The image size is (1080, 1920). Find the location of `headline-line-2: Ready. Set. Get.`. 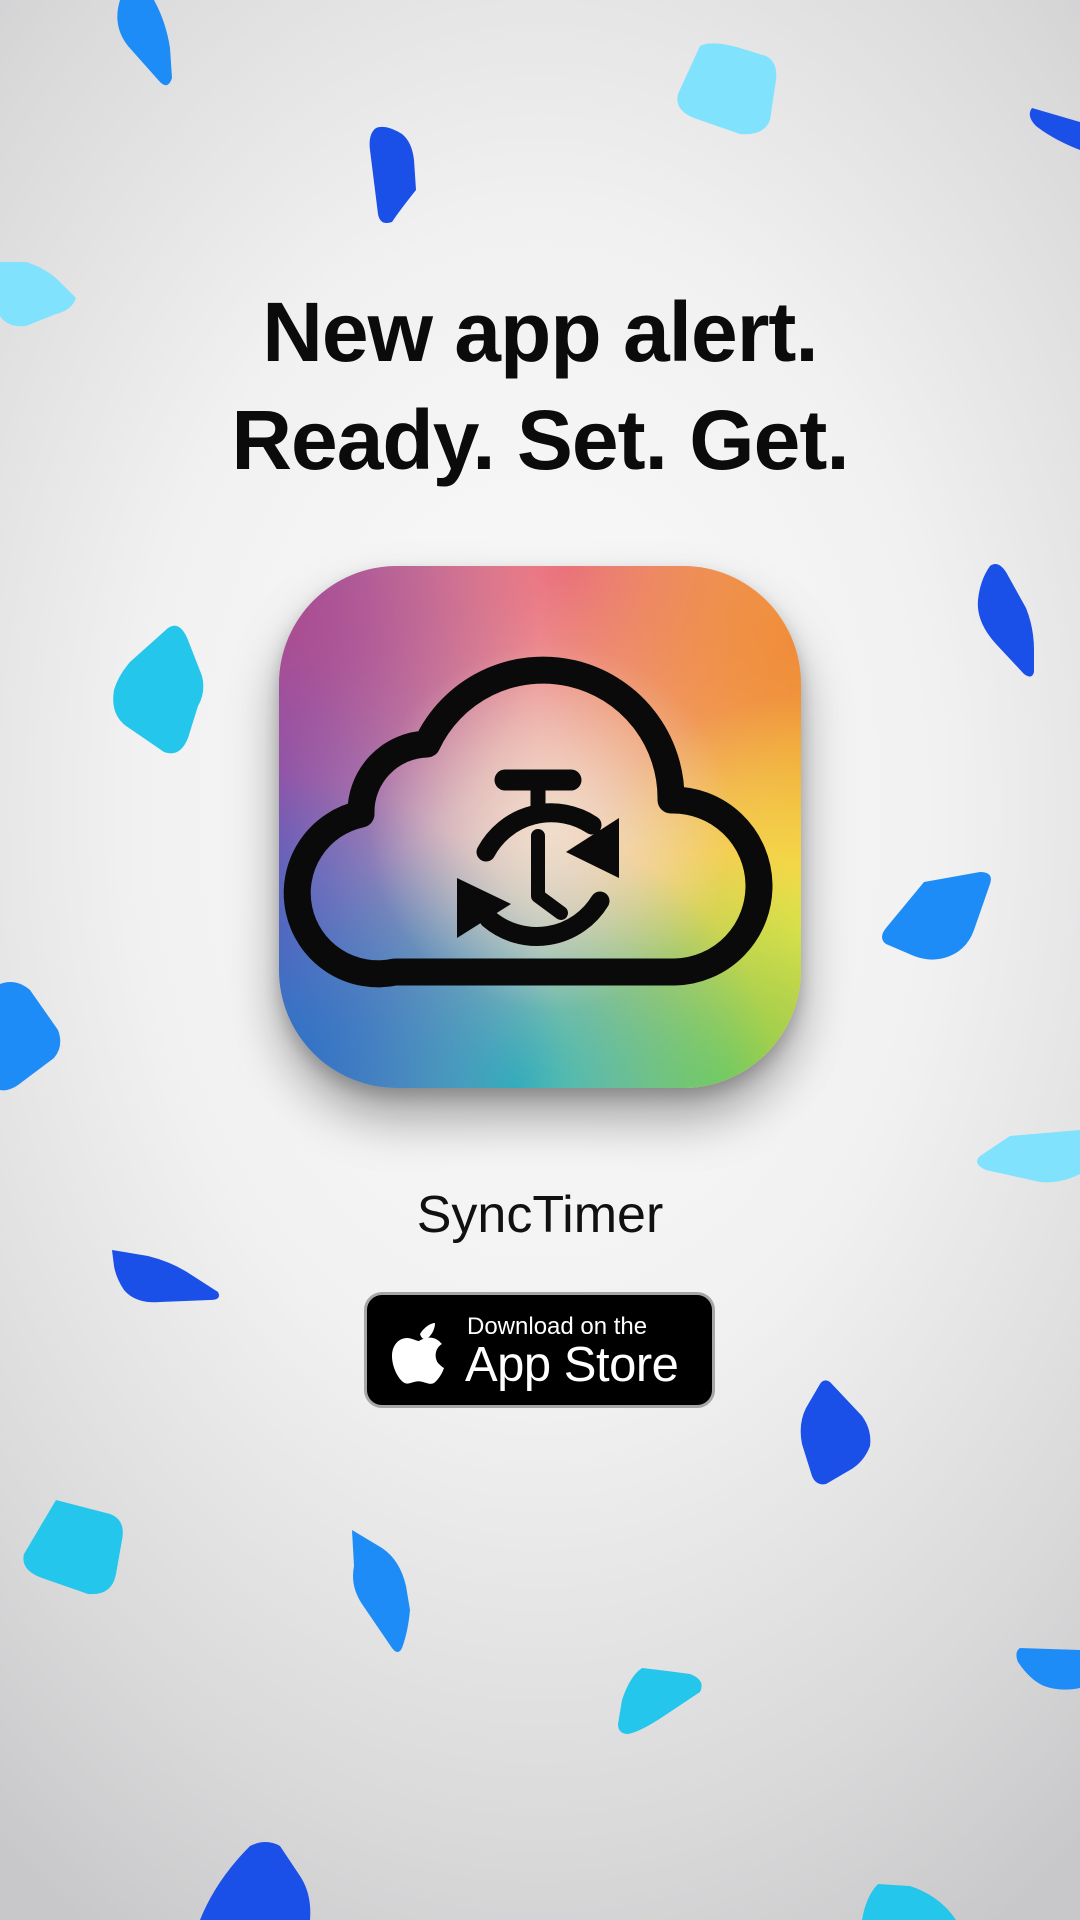

headline-line-2: Ready. Set. Get. is located at coordinates (540, 440).